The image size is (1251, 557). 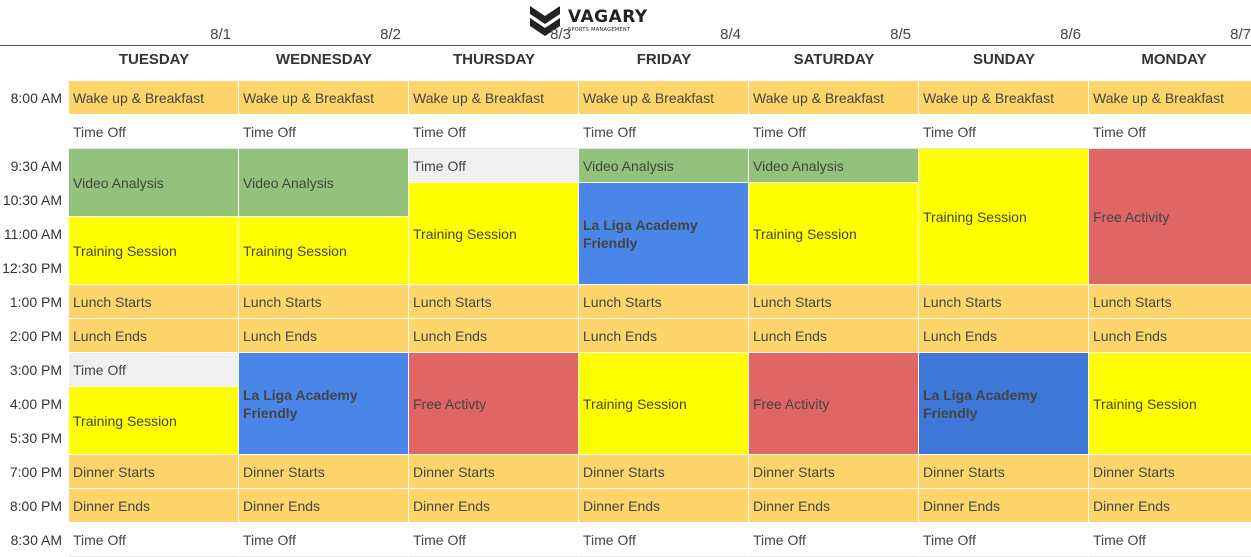 What do you see at coordinates (494, 59) in the screenshot?
I see `day-name: THURSDAY` at bounding box center [494, 59].